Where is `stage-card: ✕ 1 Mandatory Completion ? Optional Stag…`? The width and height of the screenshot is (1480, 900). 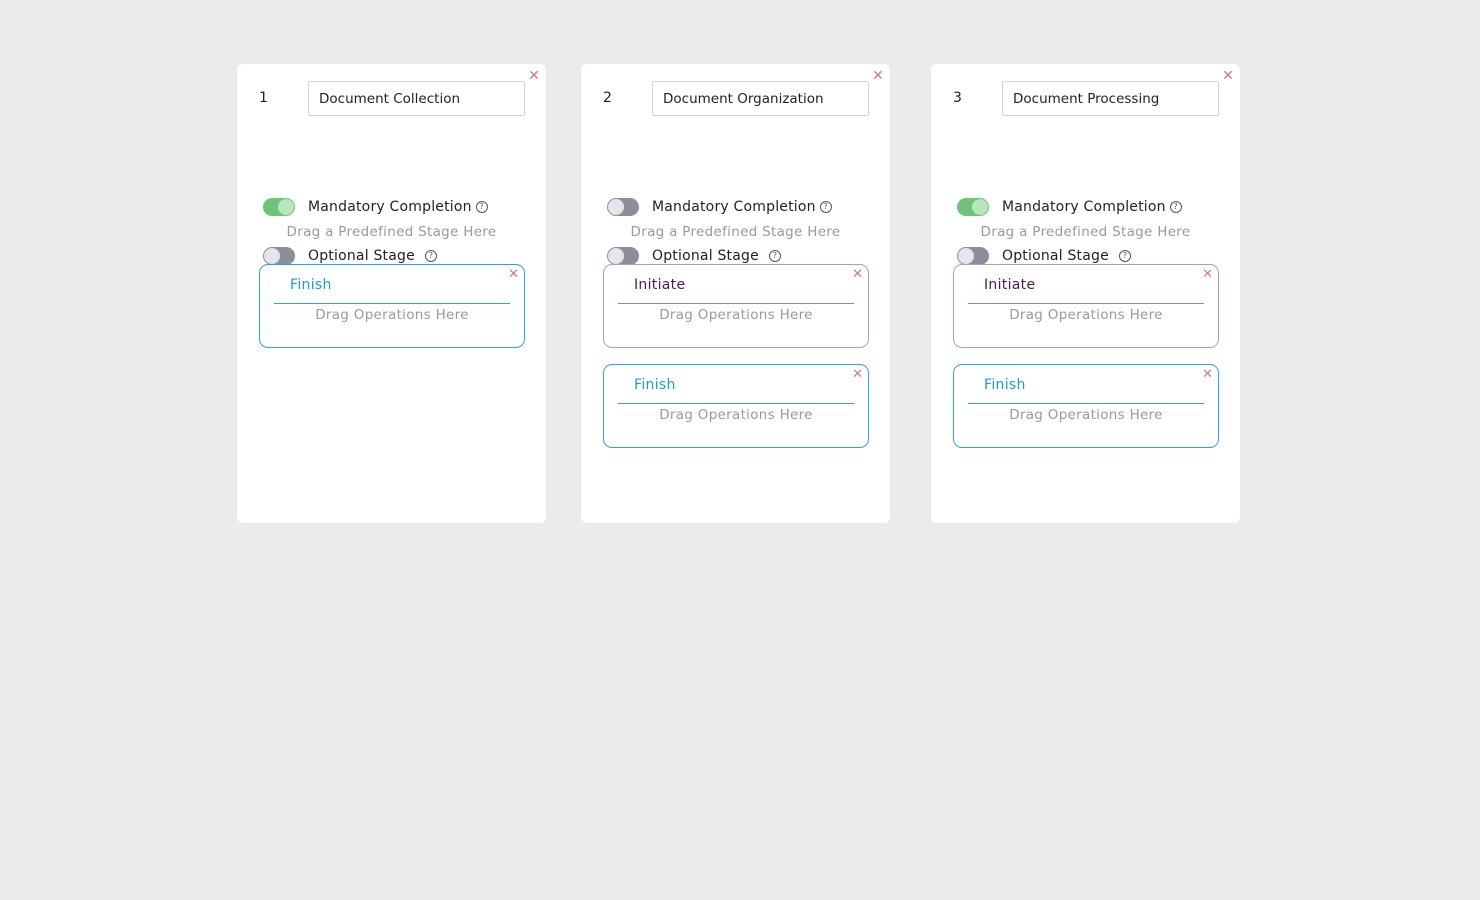 stage-card: ✕ 1 Mandatory Completion ? Optional Stag… is located at coordinates (391, 293).